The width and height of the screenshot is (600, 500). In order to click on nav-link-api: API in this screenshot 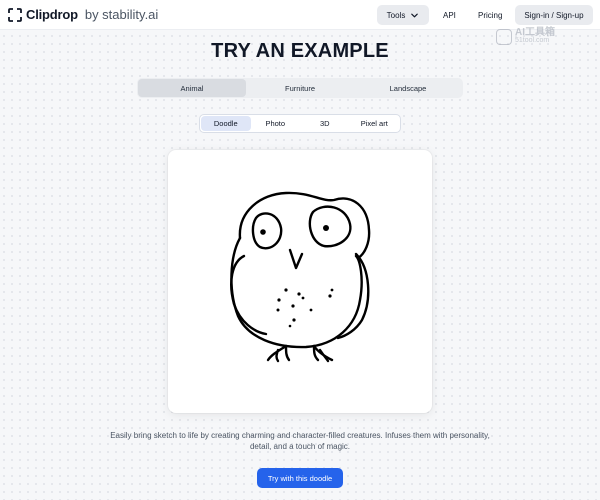, I will do `click(449, 15)`.